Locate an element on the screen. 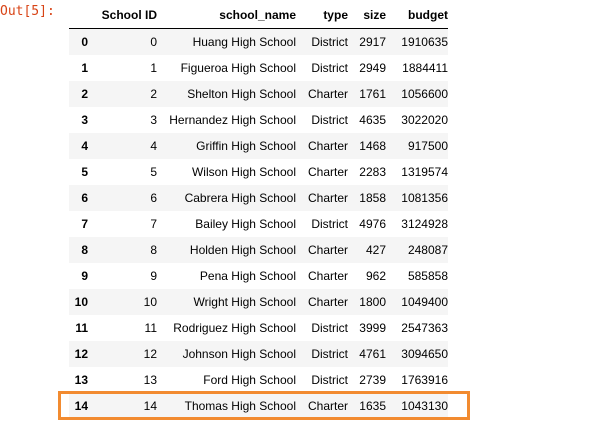 The width and height of the screenshot is (598, 421). table-row: 8 8 Holden High School Charter 427 248087 is located at coordinates (258, 250).